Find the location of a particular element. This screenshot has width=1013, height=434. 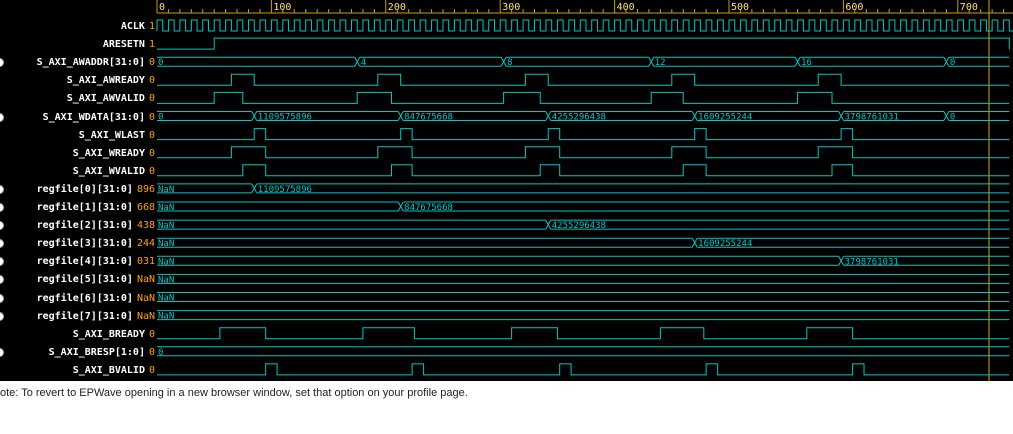

ruler-tick-label: 600 is located at coordinates (854, 7).